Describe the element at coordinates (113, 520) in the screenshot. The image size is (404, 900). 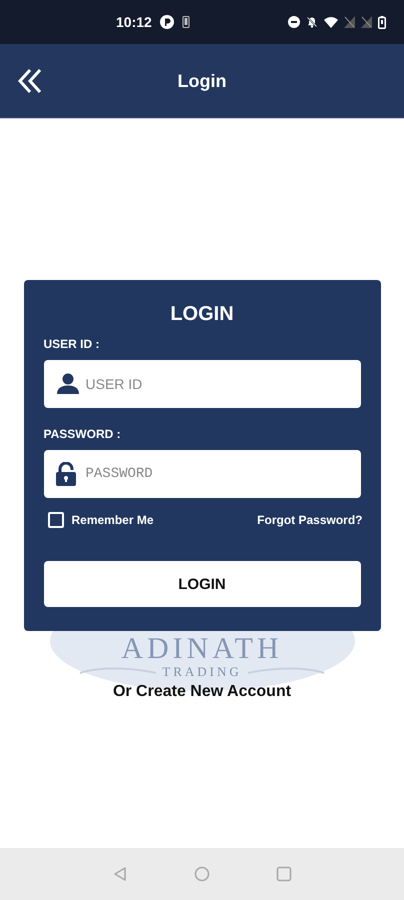
I see `checkbox-label: Remember Me` at that location.